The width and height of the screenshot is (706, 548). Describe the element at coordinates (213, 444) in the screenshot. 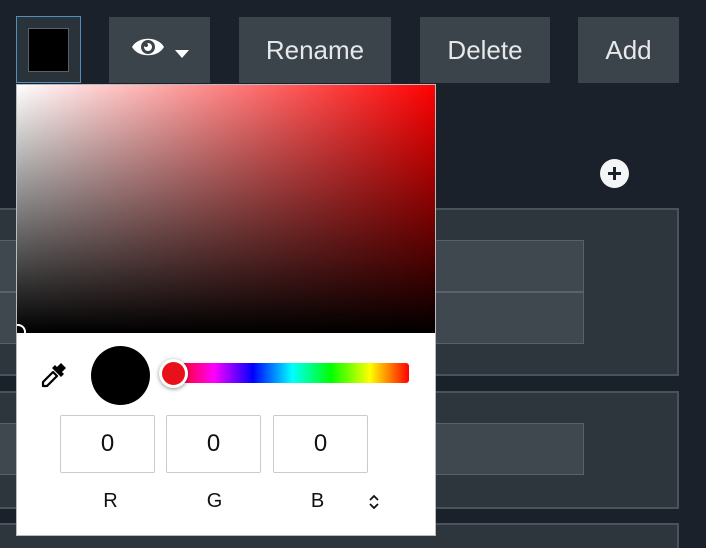

I see `green-channel-input` at that location.